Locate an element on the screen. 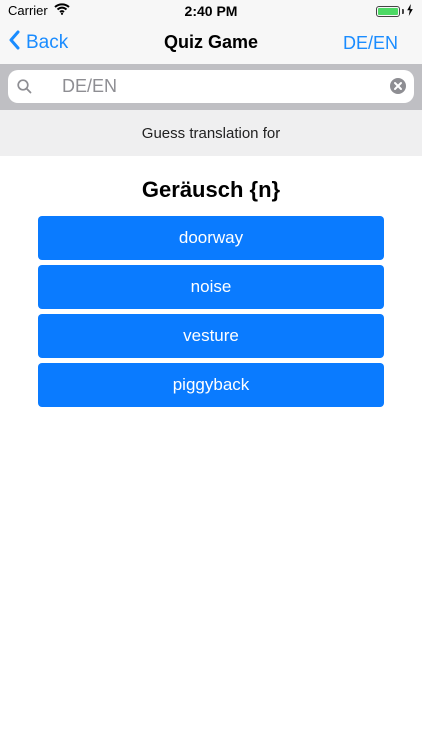  status-bar: Carrier 2:40 PM is located at coordinates (211, 11).